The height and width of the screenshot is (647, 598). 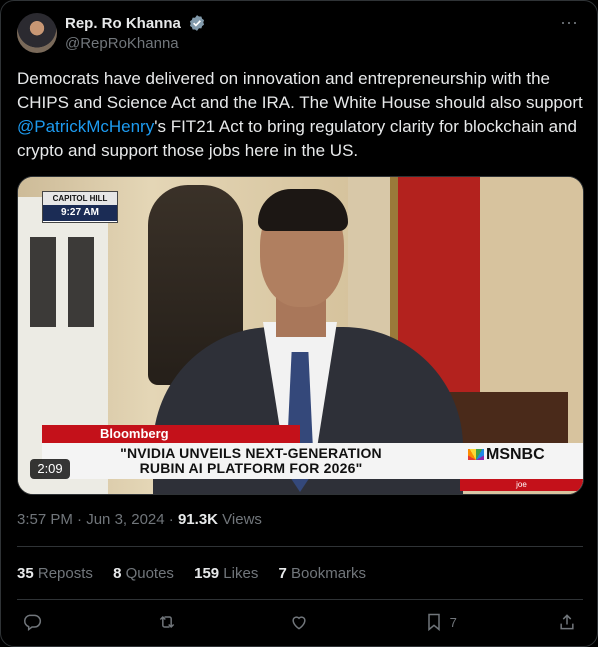 I want to click on bookmark-button: 7, so click(x=440, y=624).